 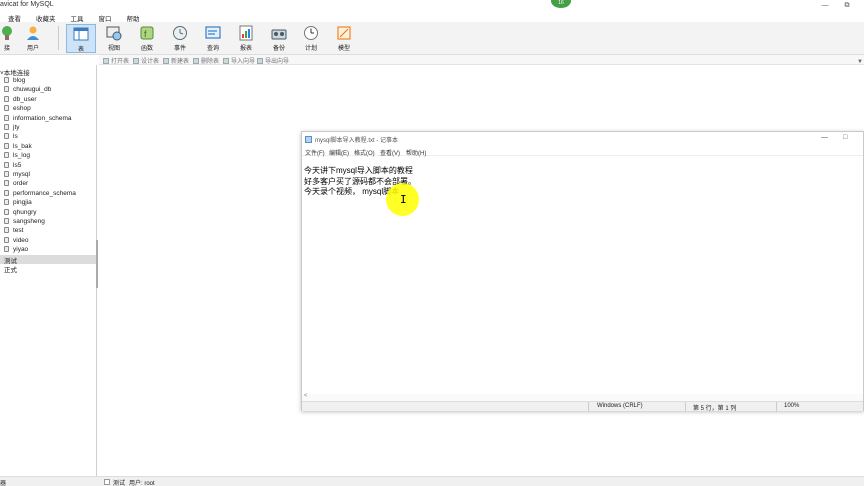 I want to click on model-button: 模型, so click(x=344, y=38).